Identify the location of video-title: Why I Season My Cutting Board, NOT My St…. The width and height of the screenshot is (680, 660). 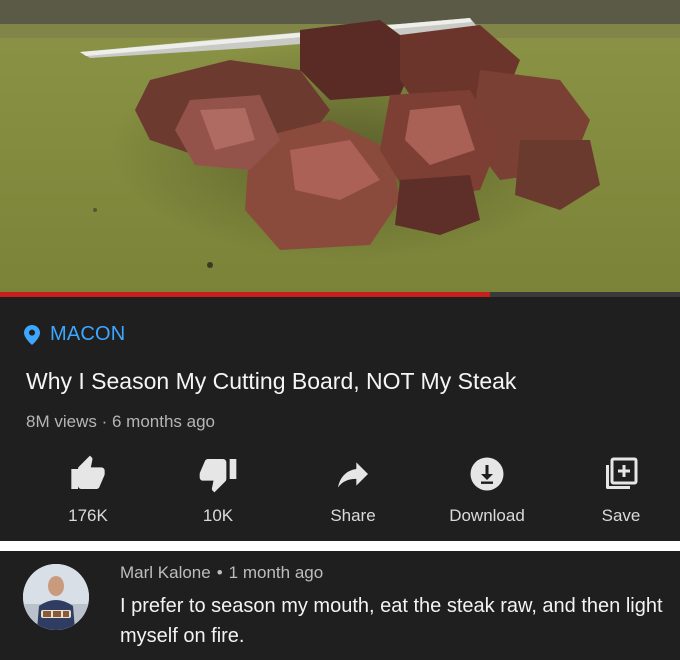
(271, 381).